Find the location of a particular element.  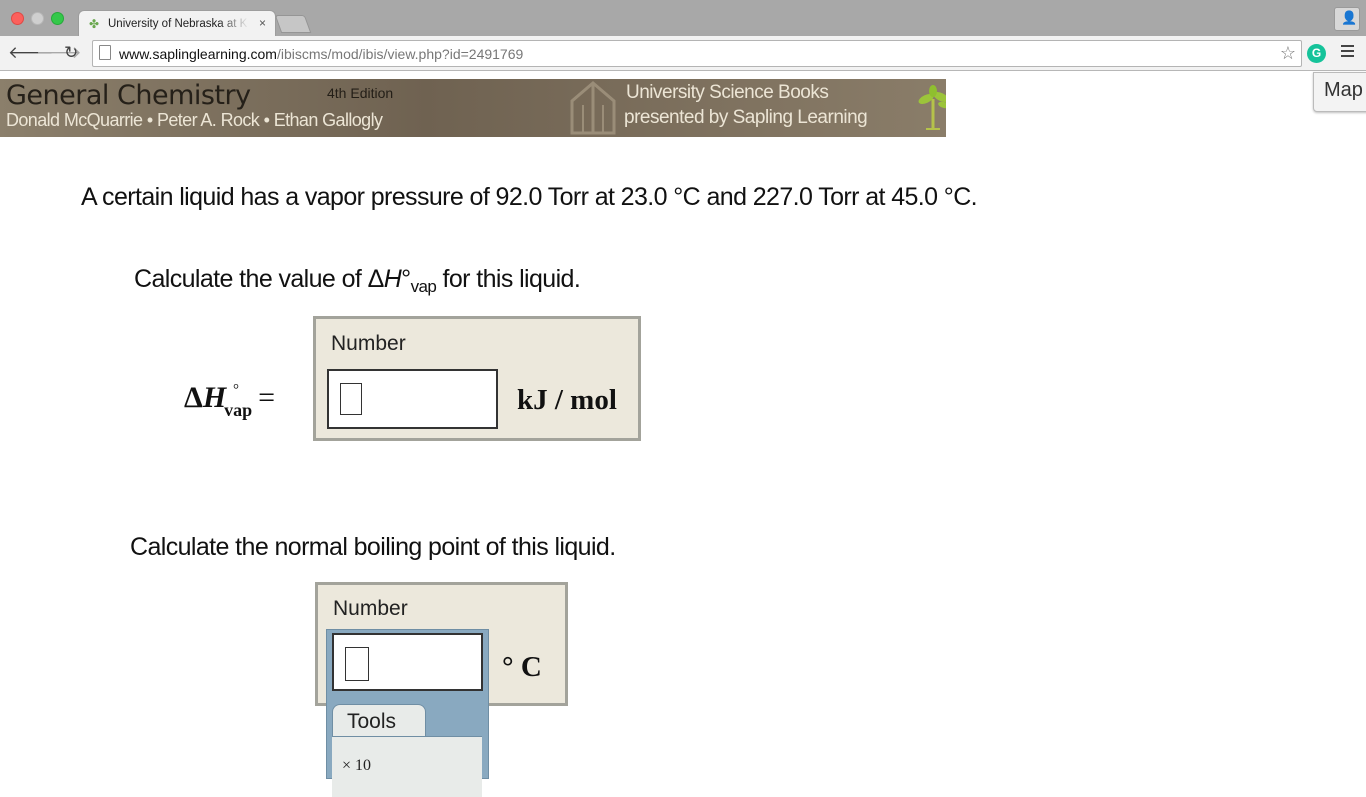

tools-panel: × 10 is located at coordinates (407, 766).